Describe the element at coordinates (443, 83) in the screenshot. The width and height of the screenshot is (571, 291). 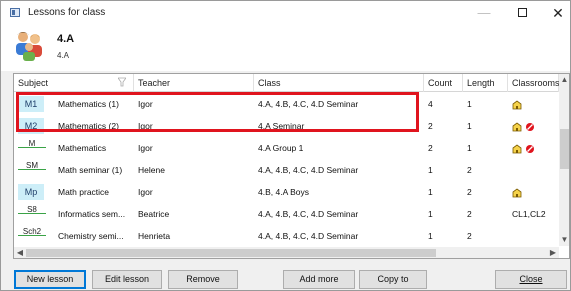
I see `column-header-count: Count` at that location.